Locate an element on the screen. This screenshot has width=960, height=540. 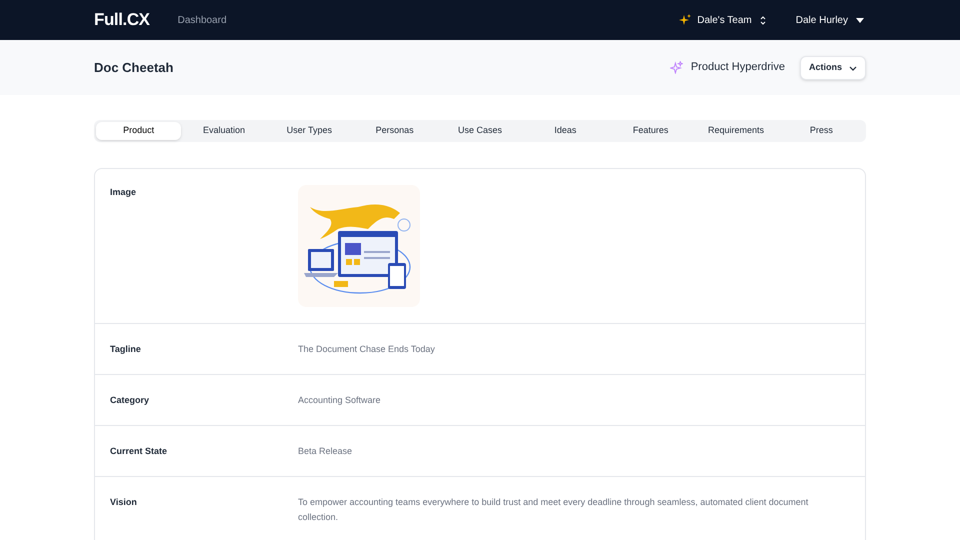
caret-icon is located at coordinates (860, 20).